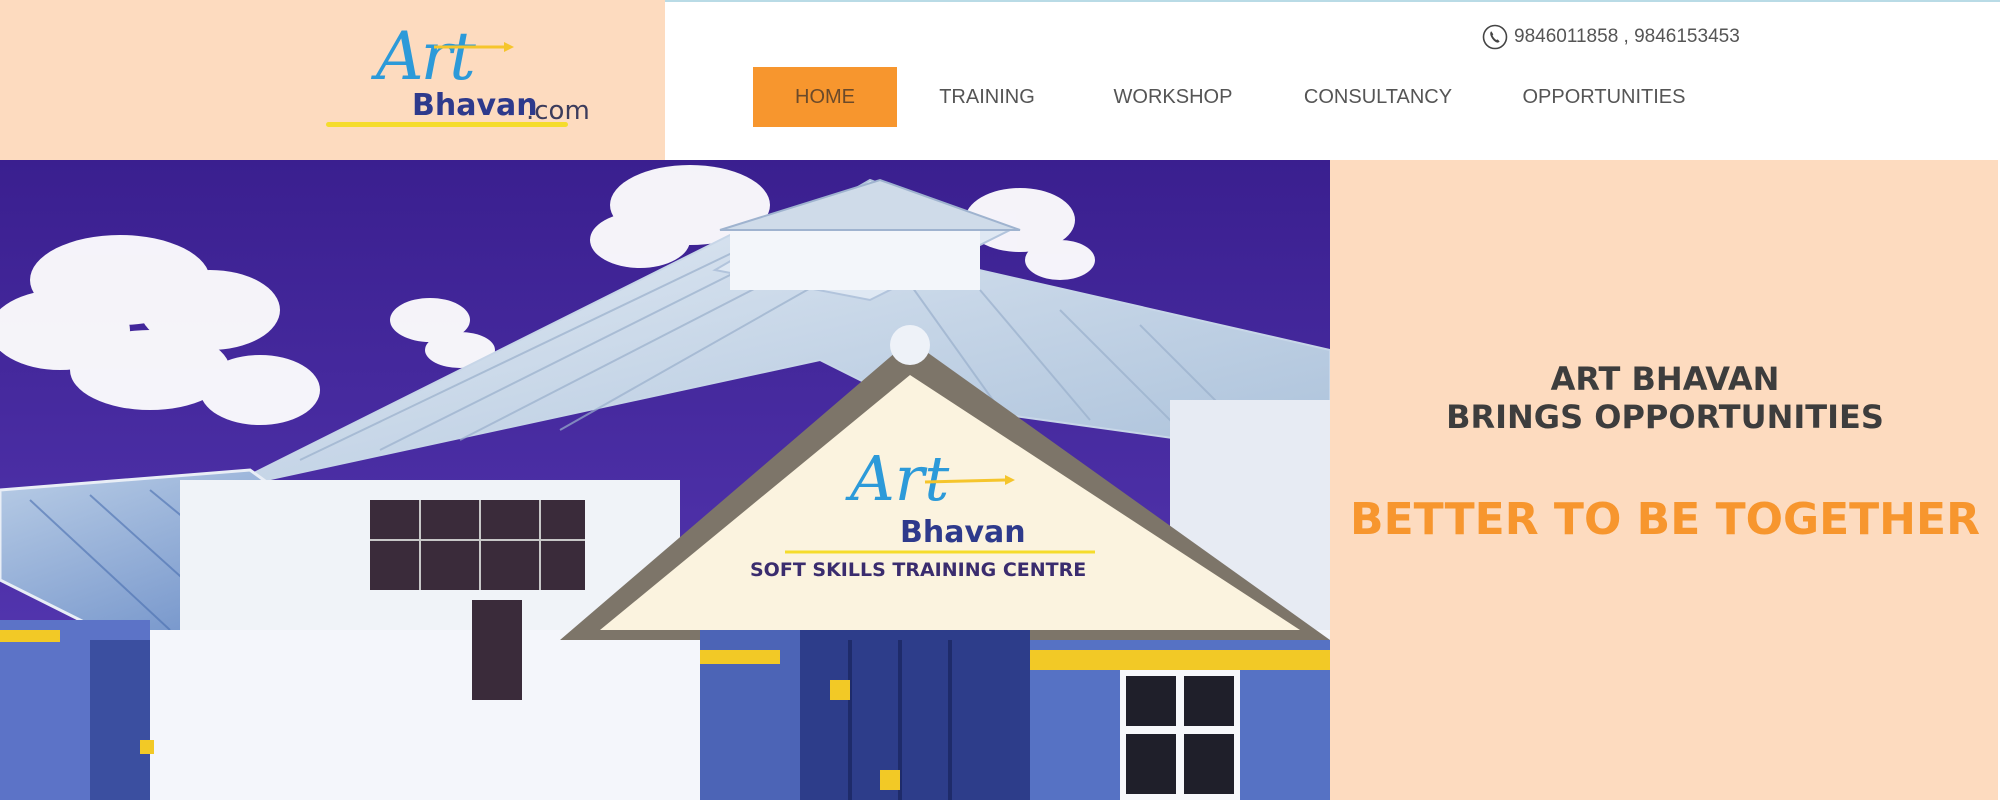 This screenshot has height=800, width=2000. I want to click on hero-heading-line2: BRINGS OPPORTUNITIES, so click(1665, 417).